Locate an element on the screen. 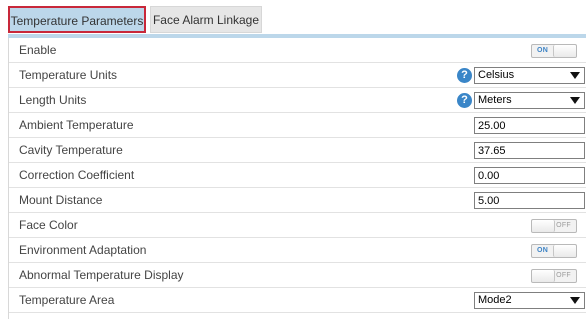 The image size is (586, 319). face-color-toggle: OFF is located at coordinates (554, 226).